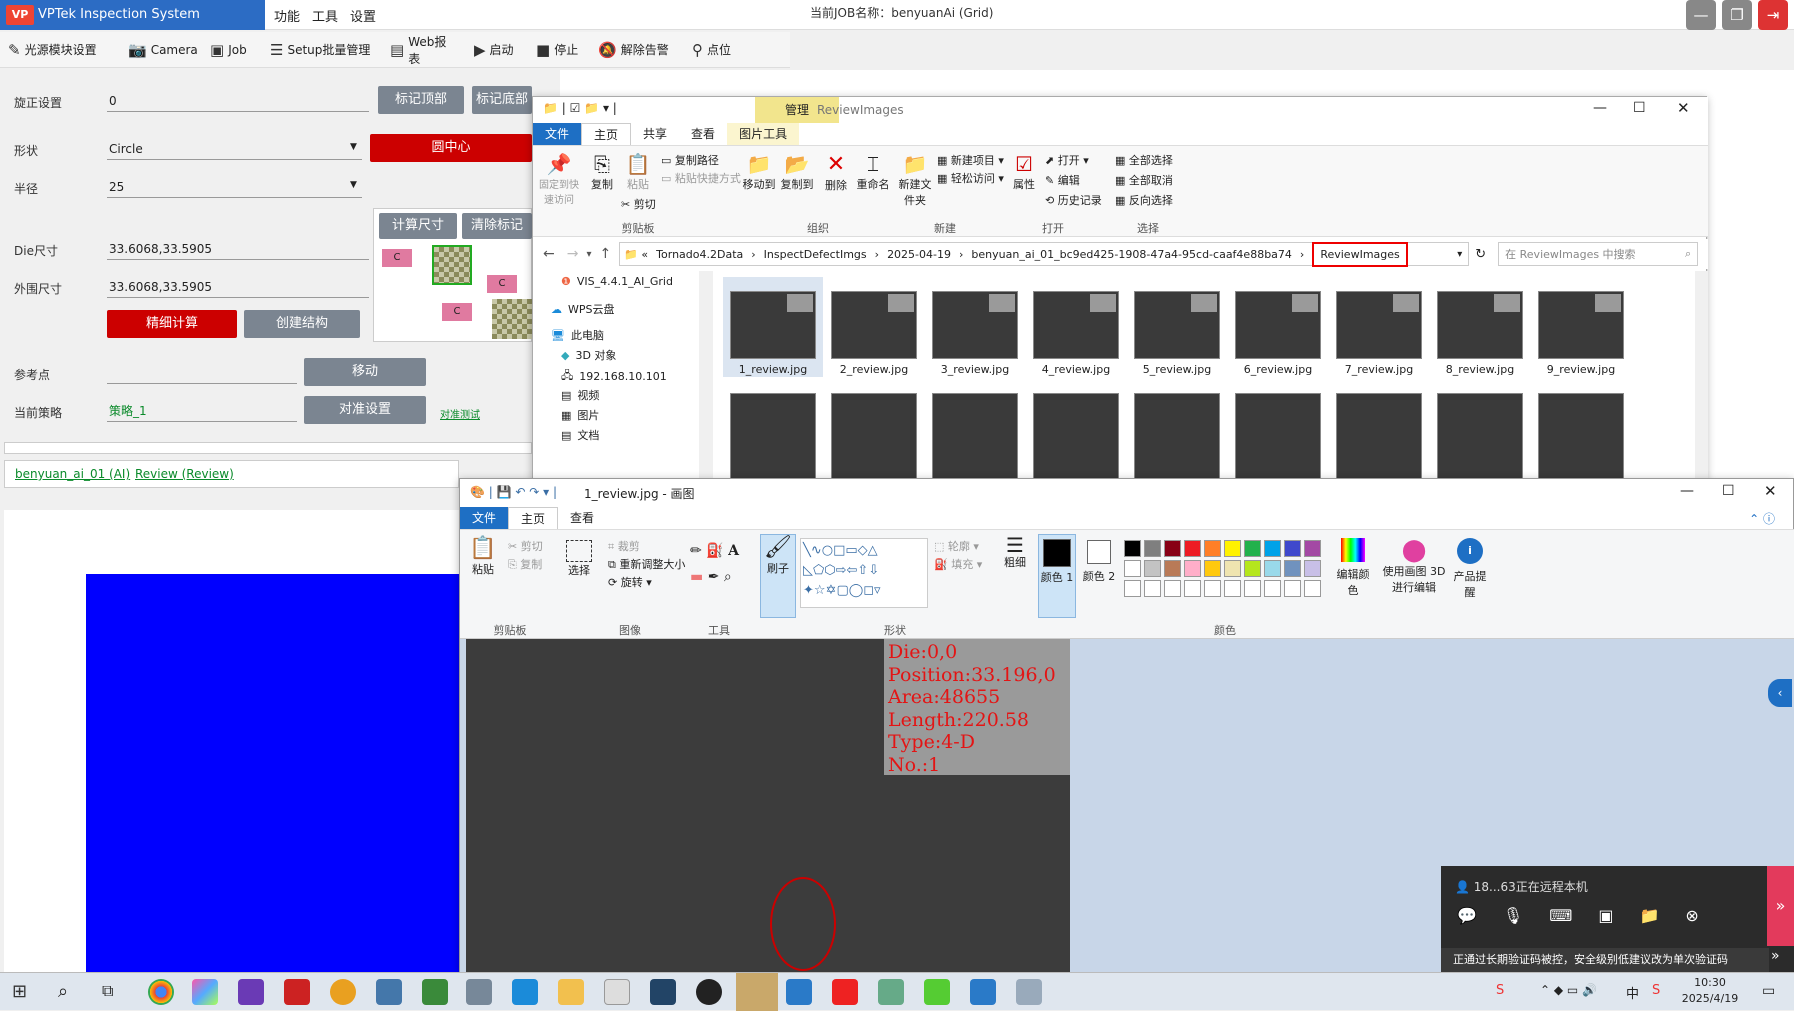 Image resolution: width=1794 pixels, height=1011 pixels. Describe the element at coordinates (630, 582) in the screenshot. I see `rotate-button: ⟳ 旋转 ▾` at that location.